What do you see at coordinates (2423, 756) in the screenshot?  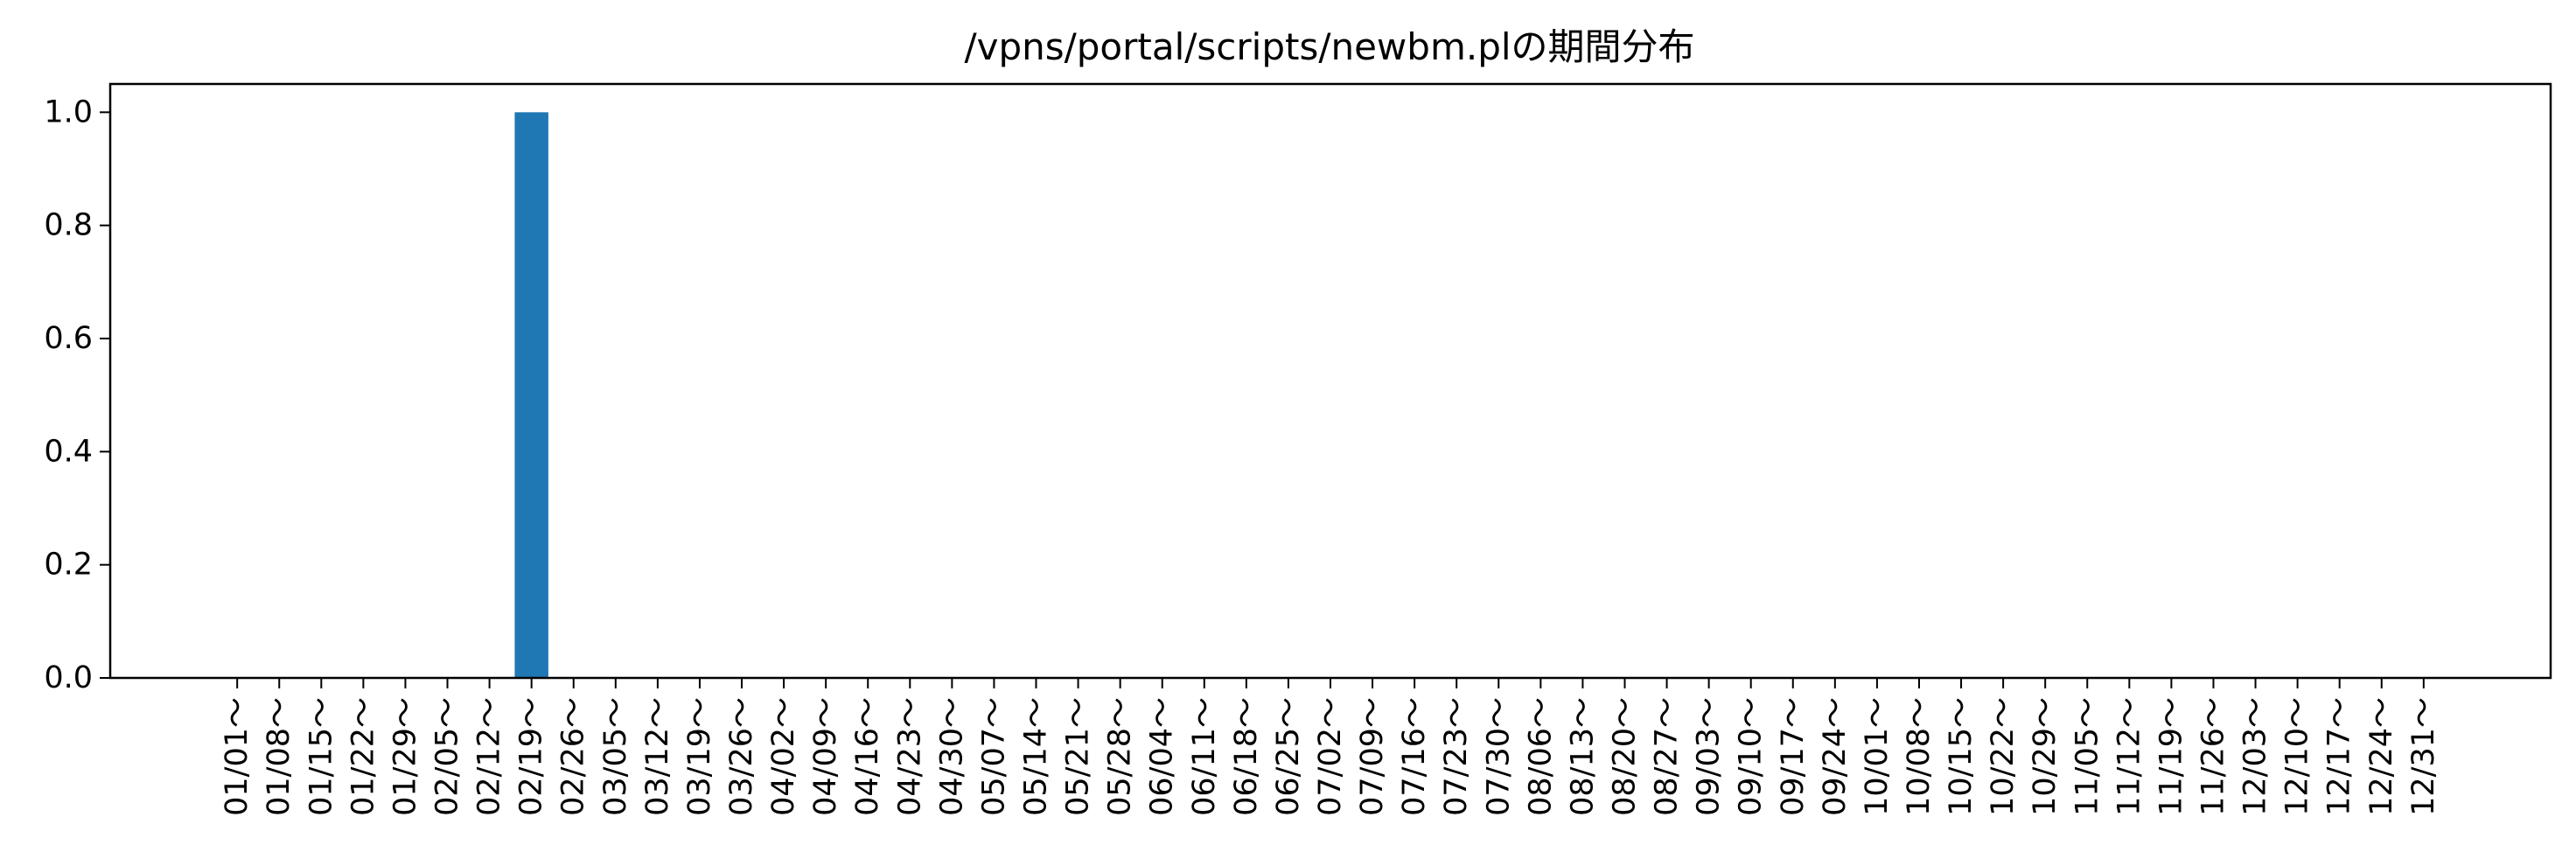 I see `x-tick-label: 12/31～` at bounding box center [2423, 756].